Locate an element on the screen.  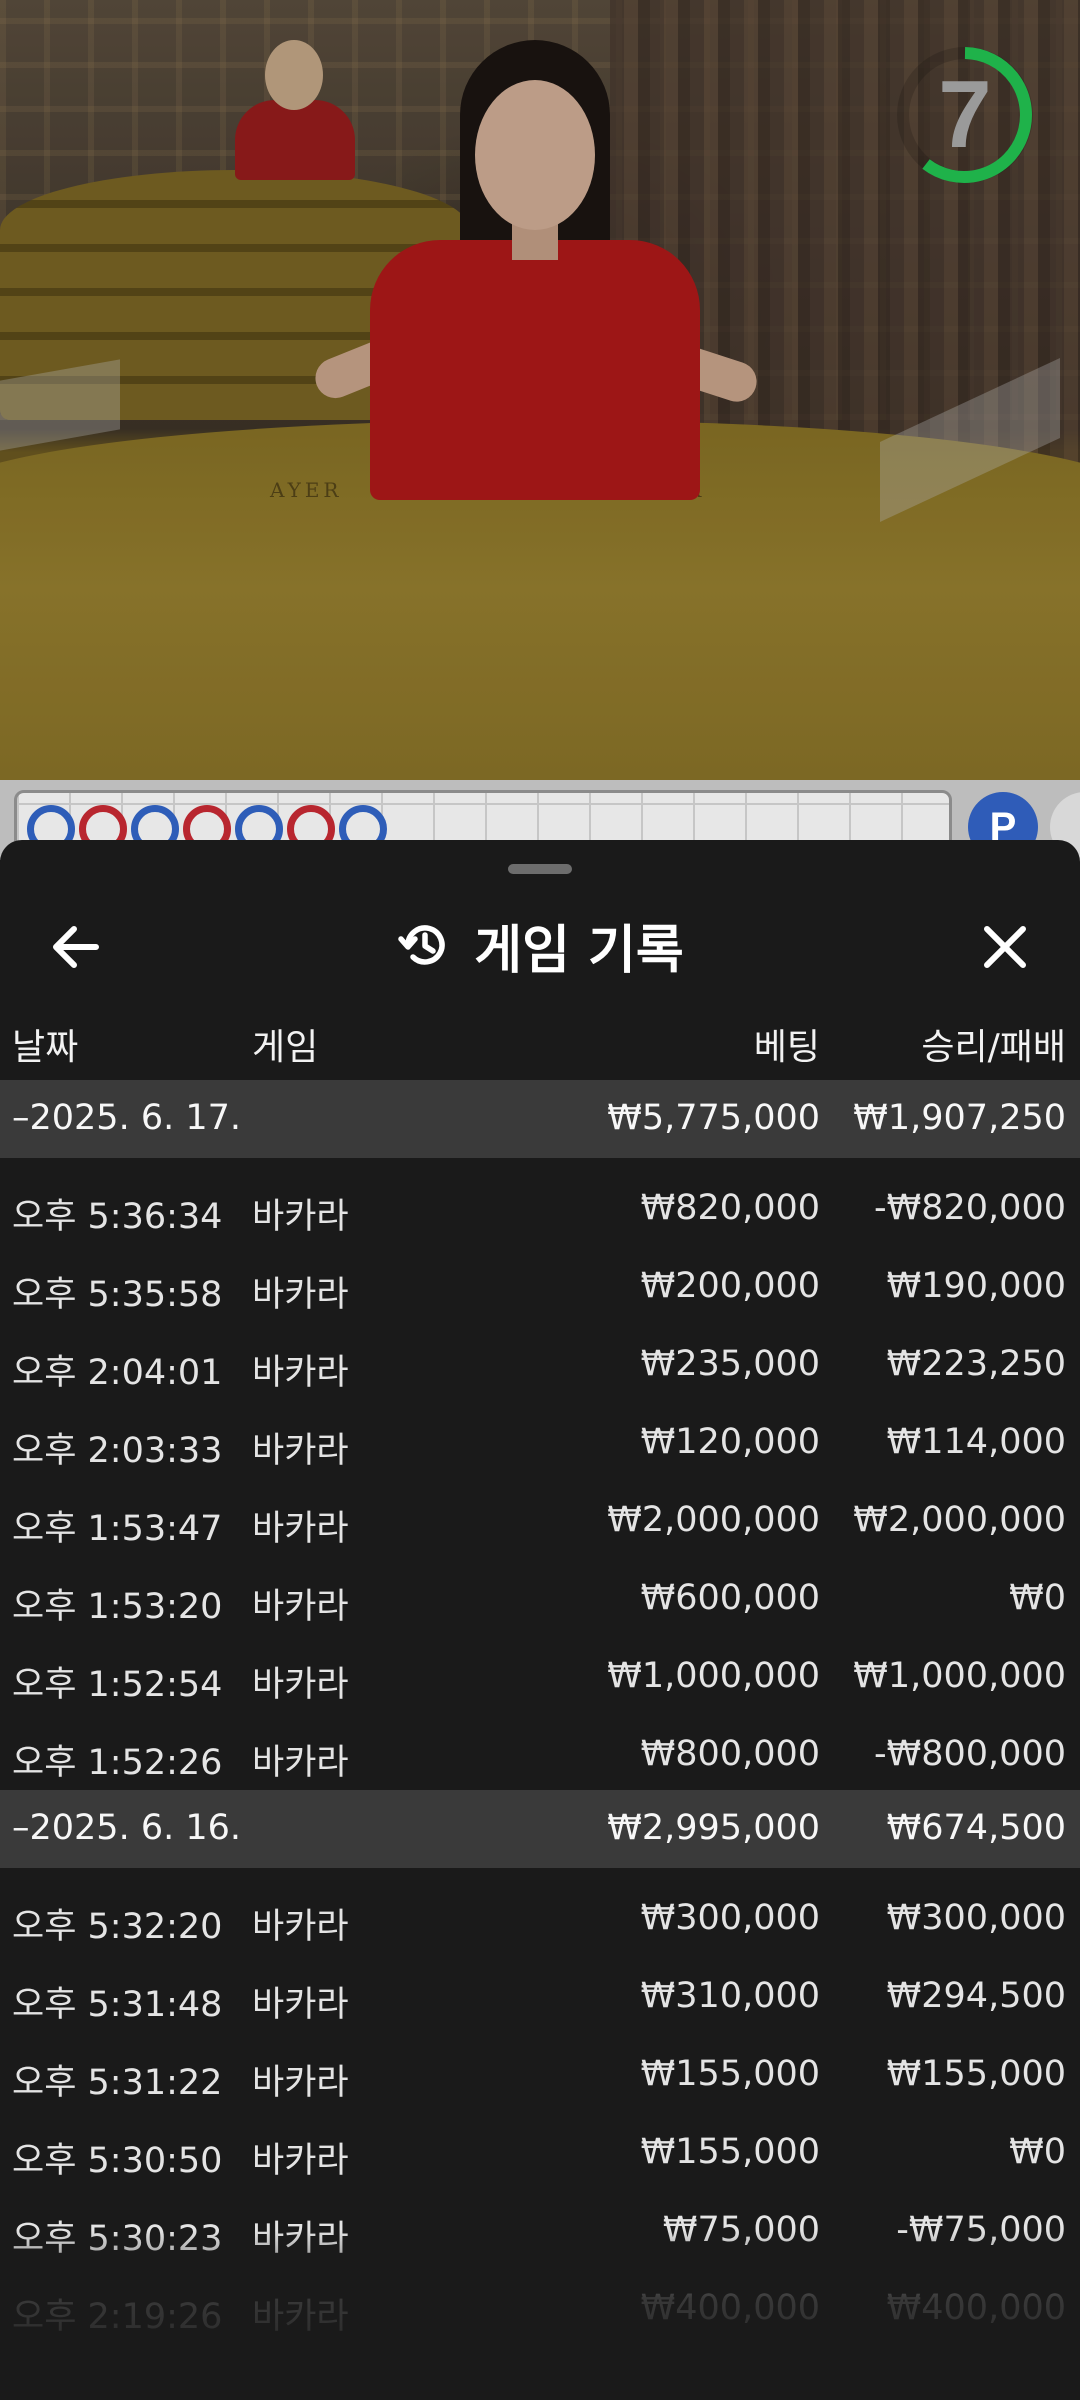
row-time: 오후 5:35:58 is located at coordinates (117, 1295).